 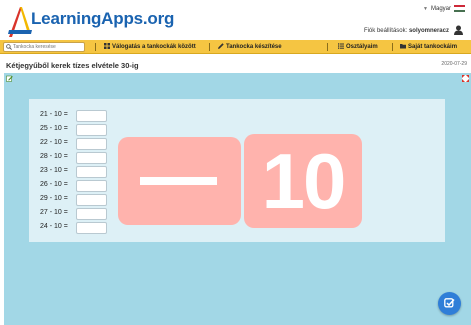 What do you see at coordinates (54, 142) in the screenshot?
I see `equation-label: 22 - 10 =` at bounding box center [54, 142].